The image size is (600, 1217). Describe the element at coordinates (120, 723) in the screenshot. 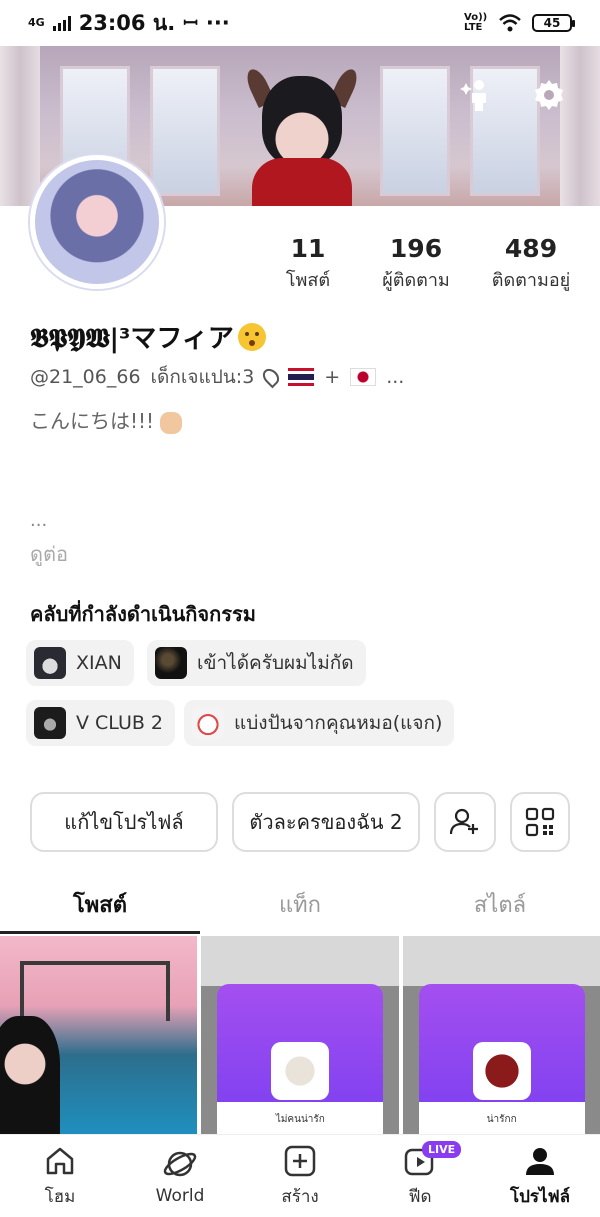

I see `club-name: V CLUB 2` at that location.